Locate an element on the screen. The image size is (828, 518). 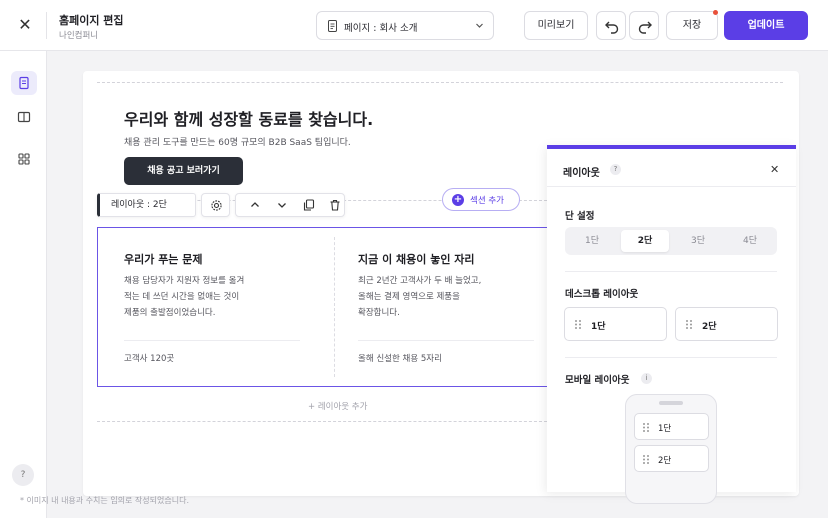
undo-icon is located at coordinates (612, 27).